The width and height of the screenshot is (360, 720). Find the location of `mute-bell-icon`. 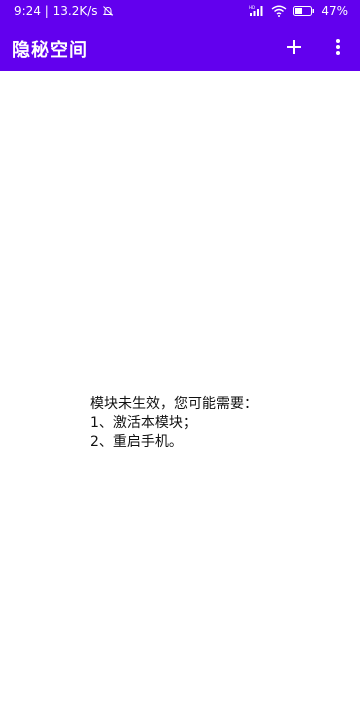

mute-bell-icon is located at coordinates (108, 11).